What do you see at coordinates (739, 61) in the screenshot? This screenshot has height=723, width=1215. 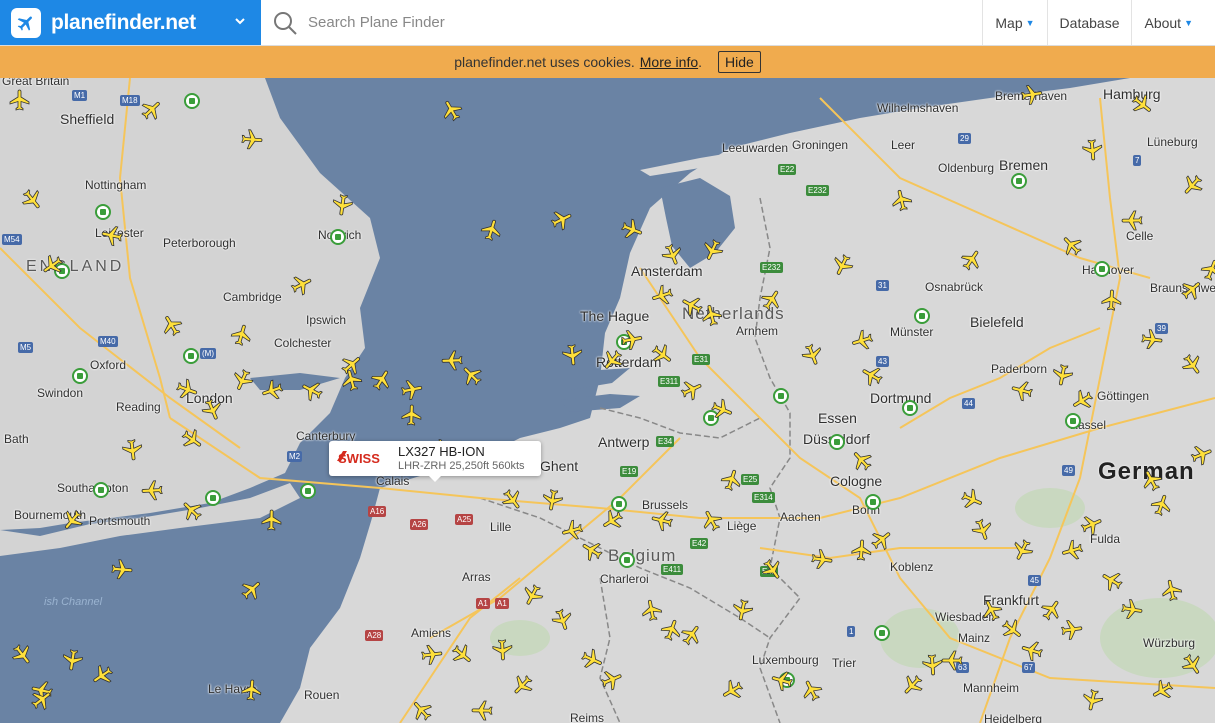 I see `cookie-hide-button: Hide` at bounding box center [739, 61].